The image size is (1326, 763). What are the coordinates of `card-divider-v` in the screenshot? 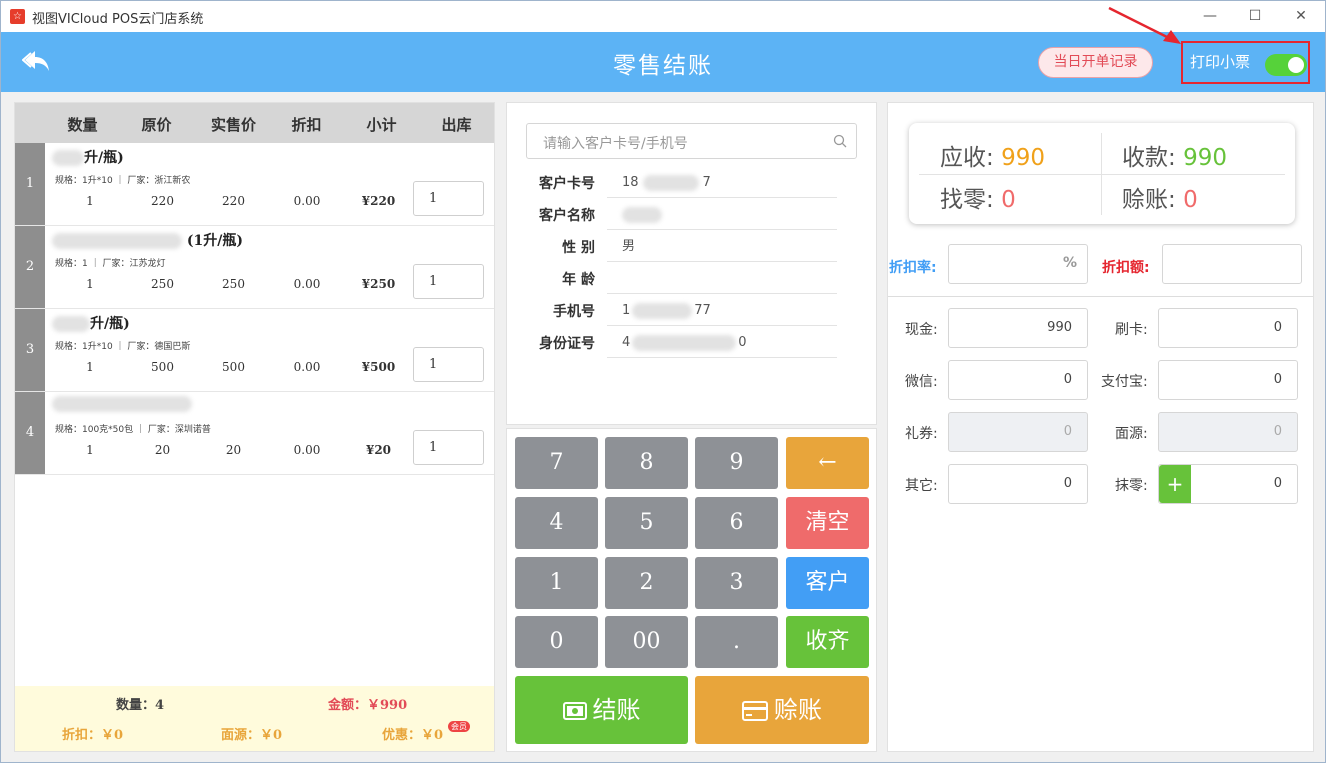 It's located at (1101, 174).